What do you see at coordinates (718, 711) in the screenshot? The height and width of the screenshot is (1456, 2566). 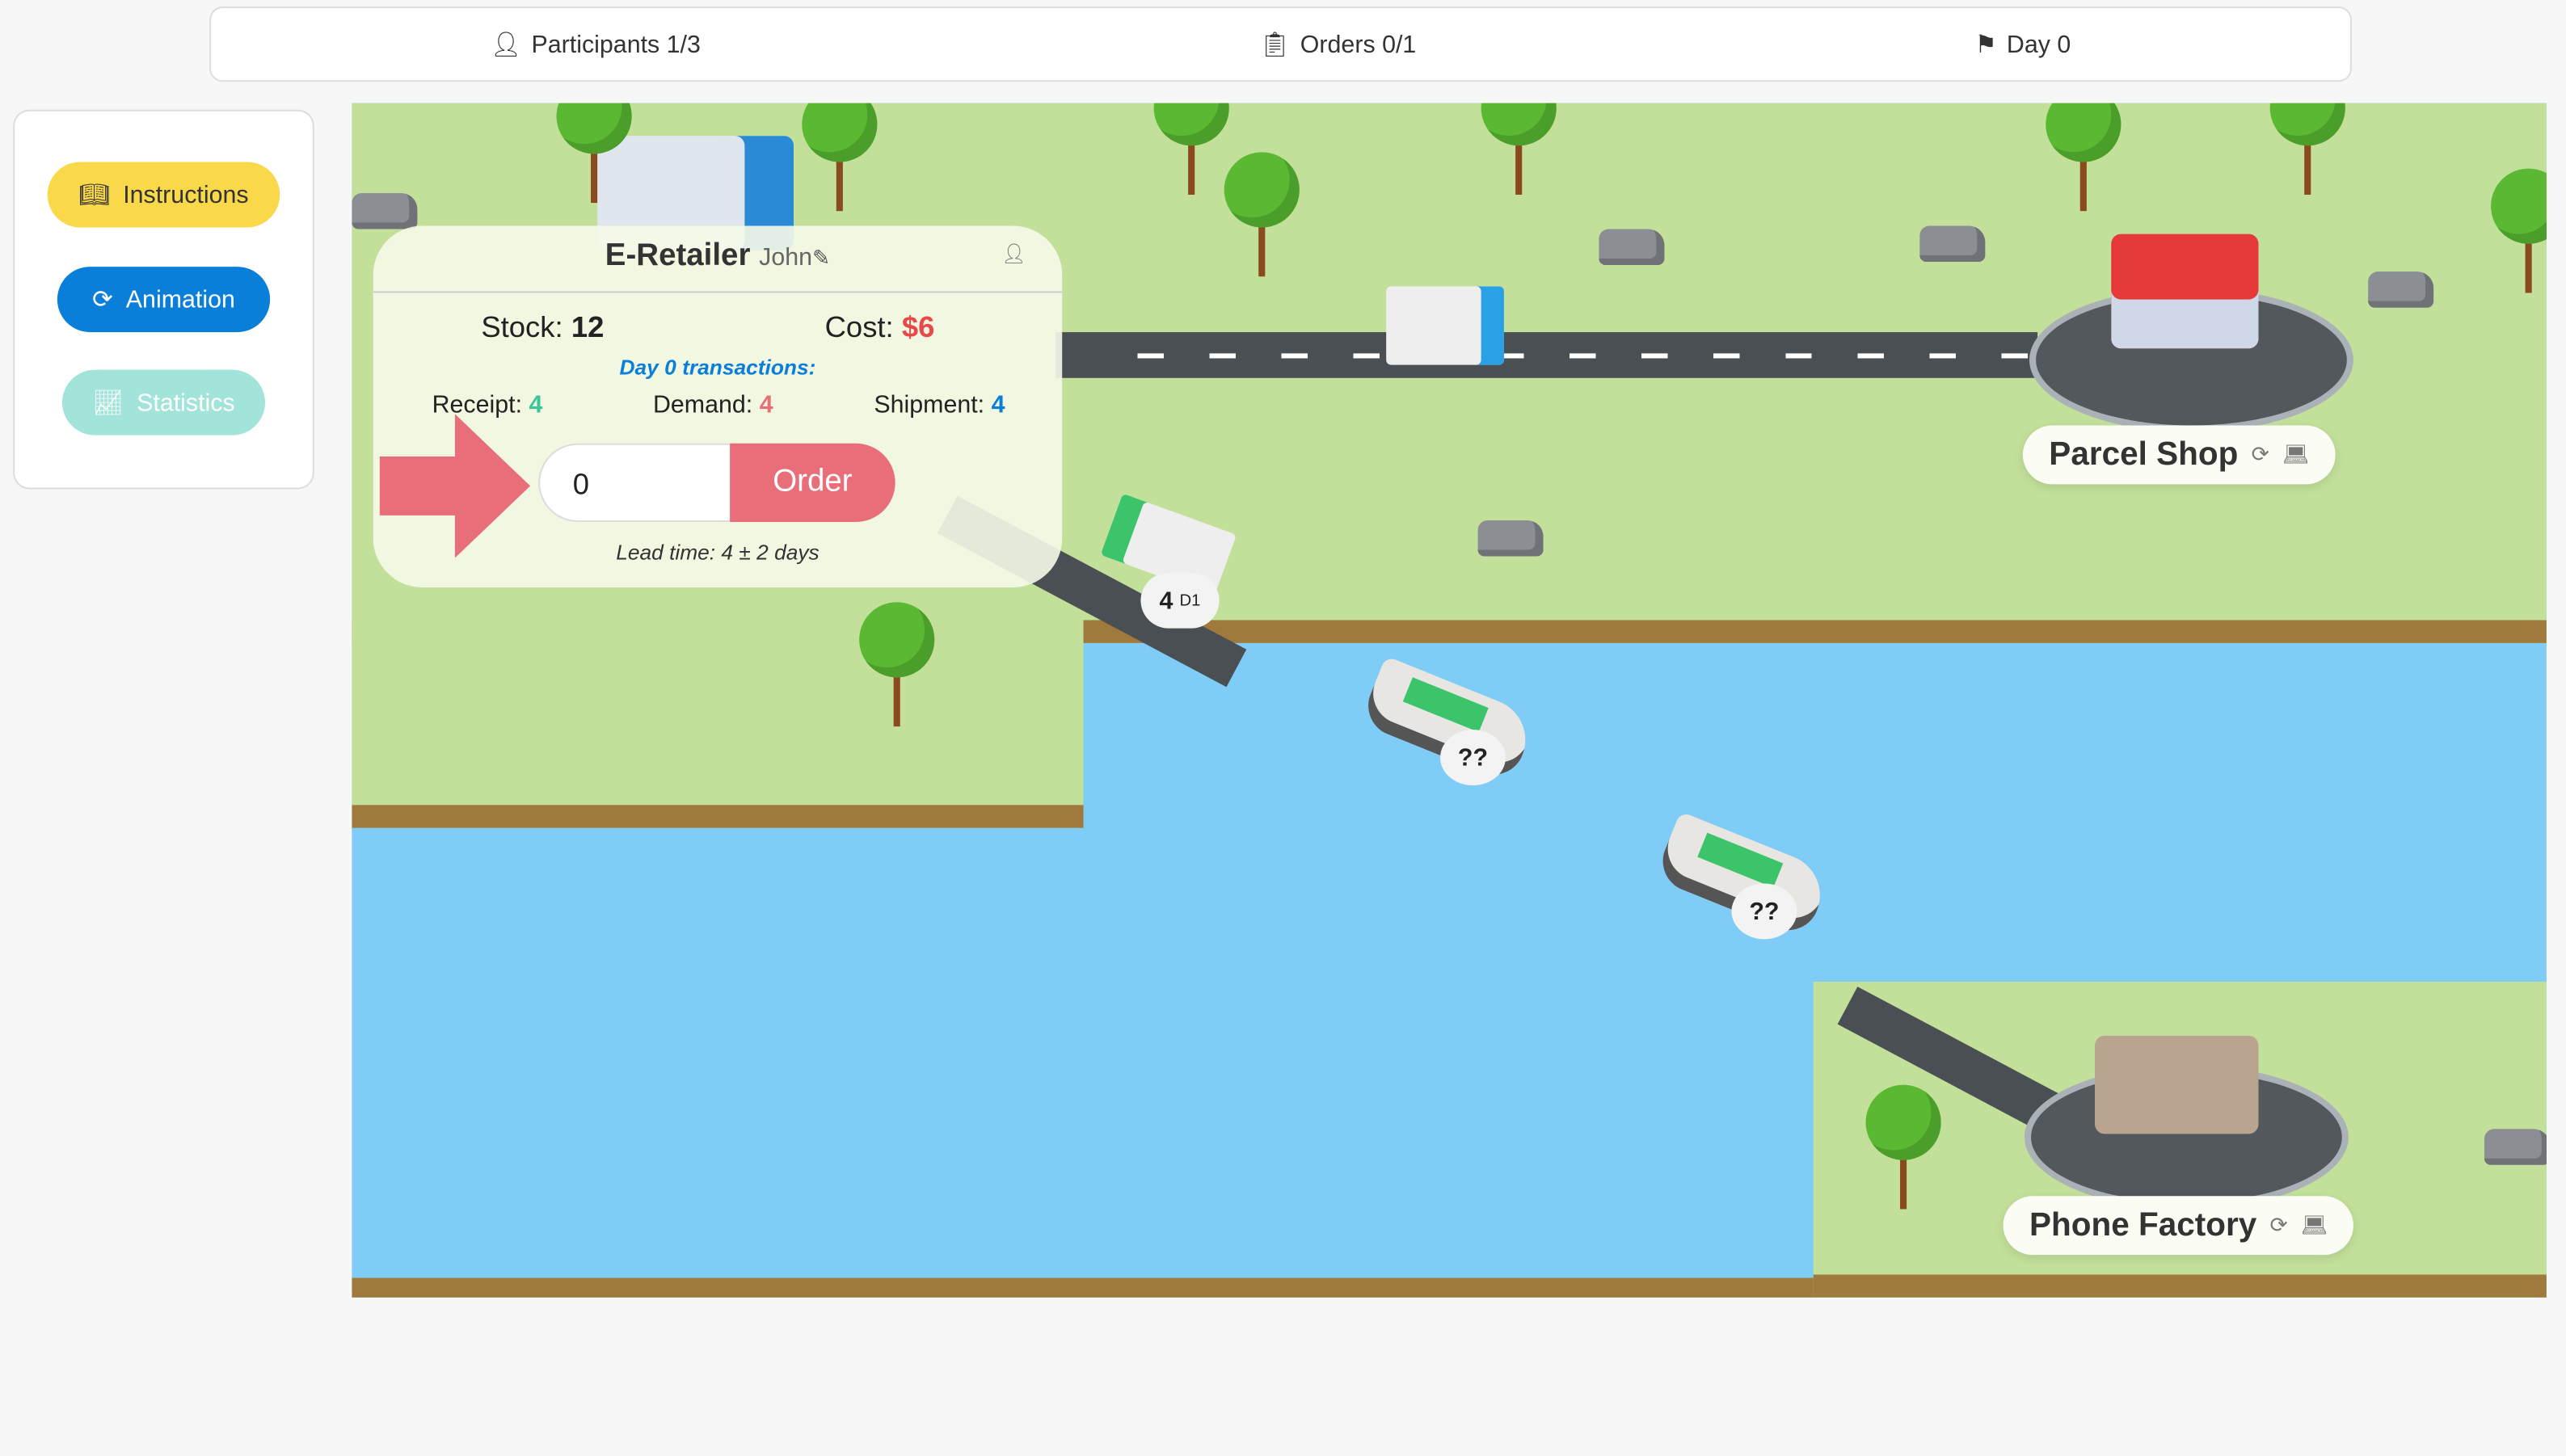 I see `land-west` at bounding box center [718, 711].